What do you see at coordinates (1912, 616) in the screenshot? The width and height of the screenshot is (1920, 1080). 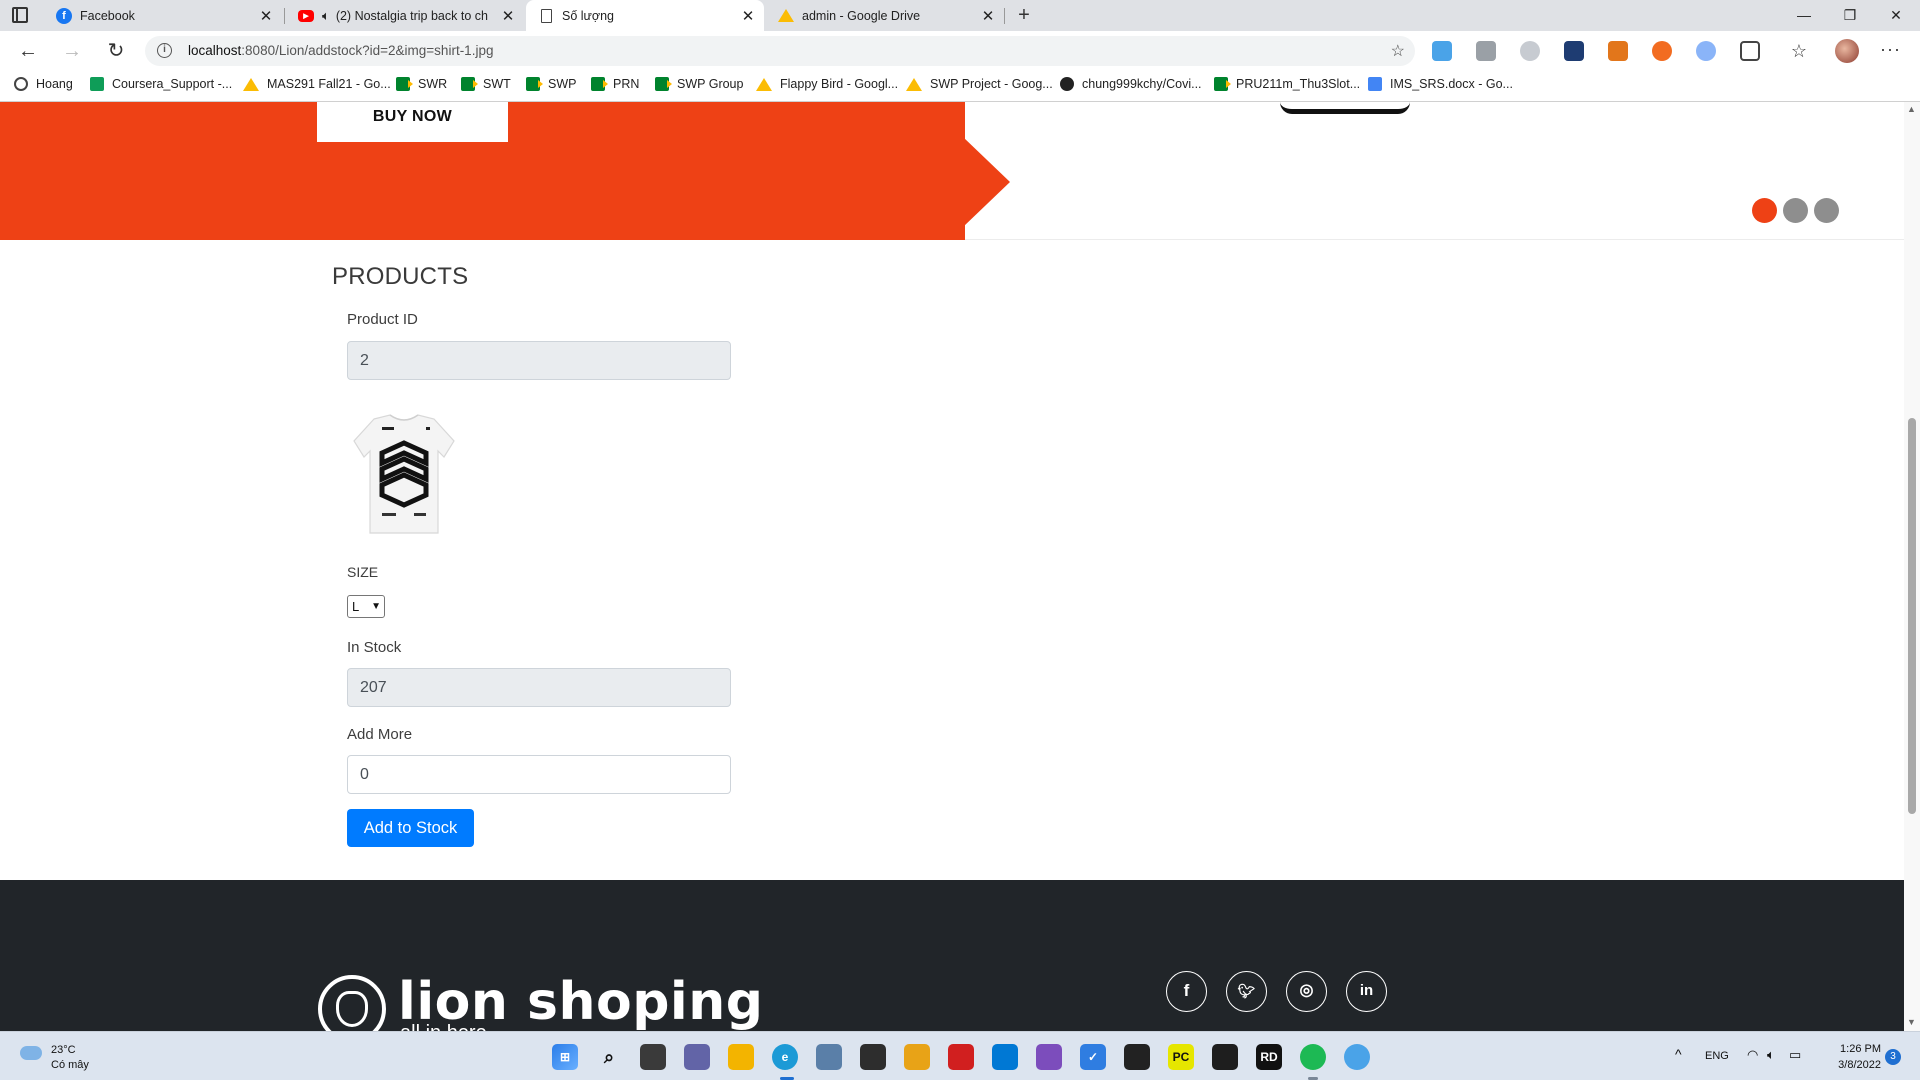 I see `scroll-thumb` at bounding box center [1912, 616].